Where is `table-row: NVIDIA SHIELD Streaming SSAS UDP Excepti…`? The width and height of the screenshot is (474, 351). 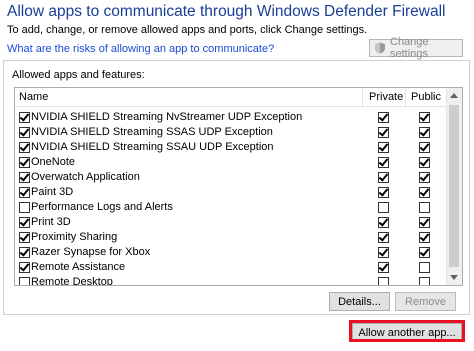 table-row: NVIDIA SHIELD Streaming SSAS UDP Excepti… is located at coordinates (231, 132).